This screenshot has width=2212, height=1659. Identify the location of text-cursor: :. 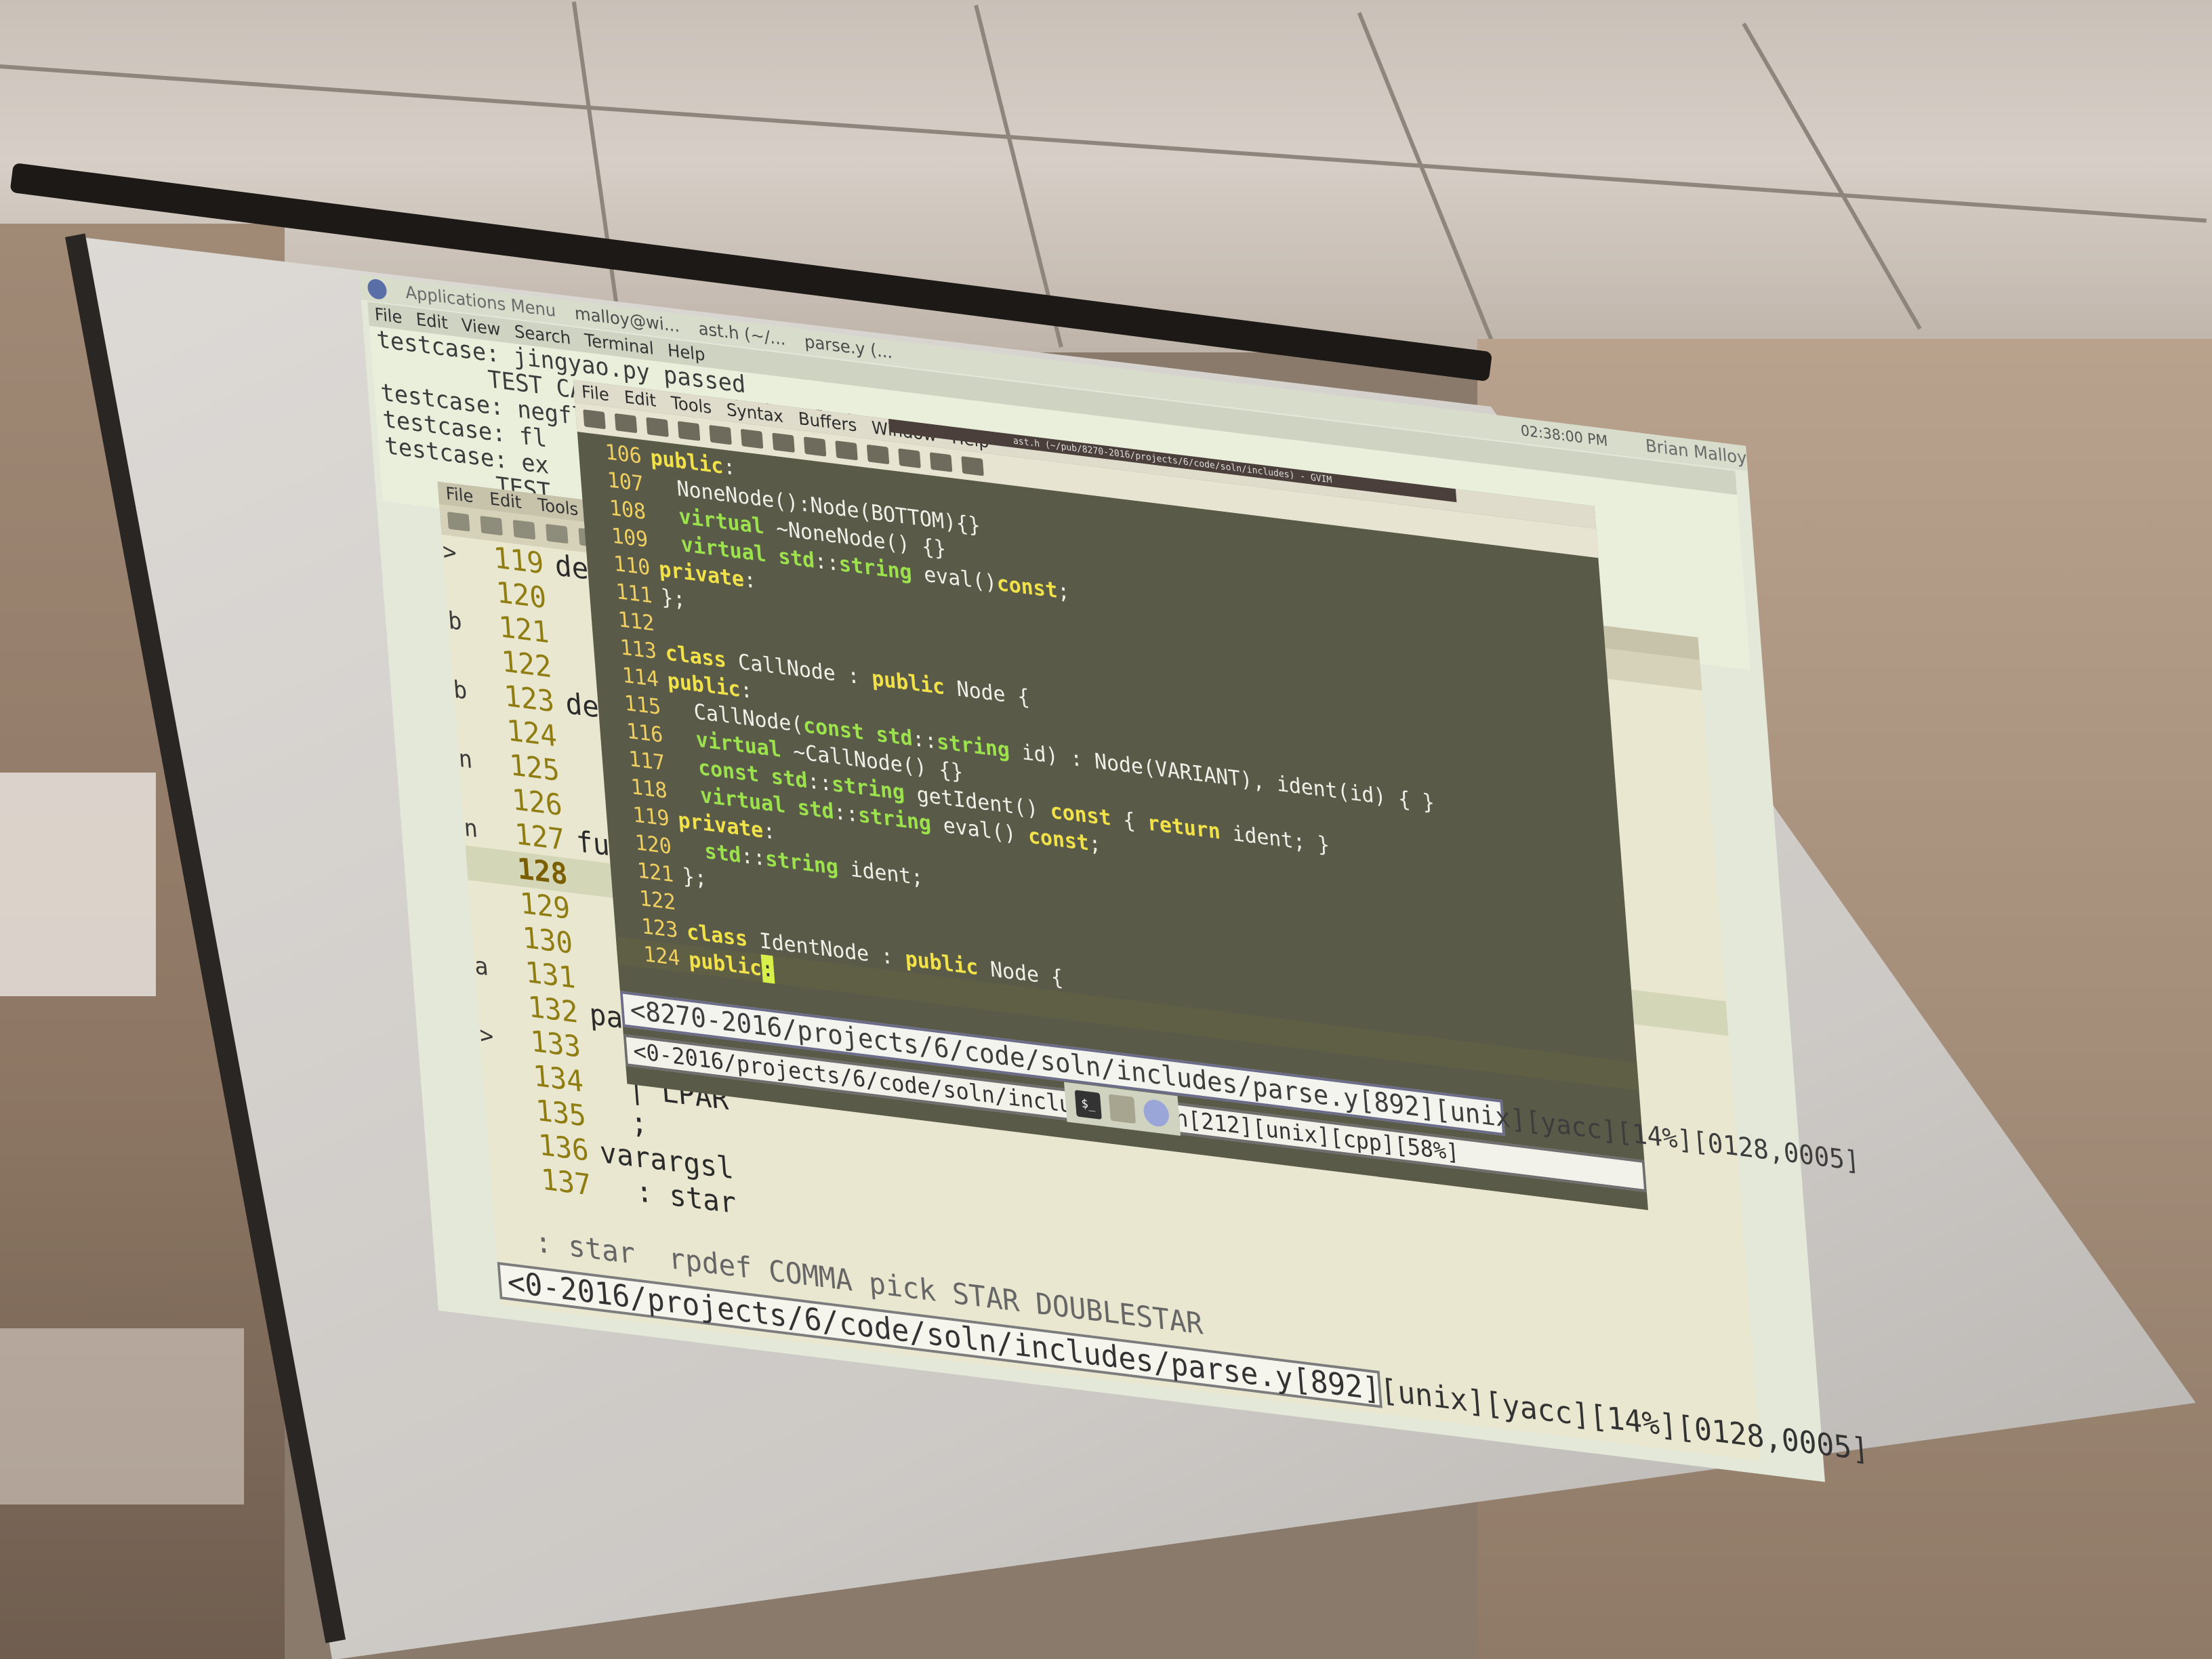
(767, 969).